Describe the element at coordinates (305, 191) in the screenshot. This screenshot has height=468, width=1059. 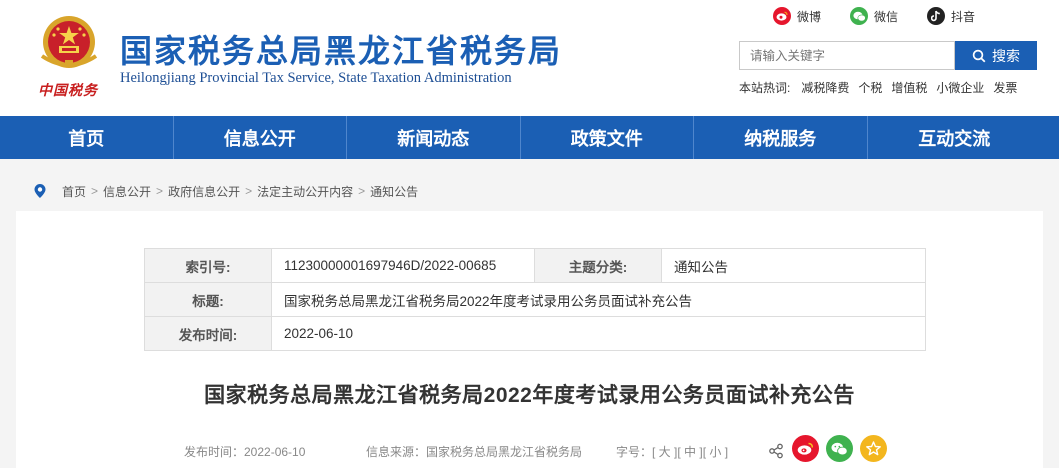
I see `breadcrumb-statutory-content: 法定主动公开内容` at that location.